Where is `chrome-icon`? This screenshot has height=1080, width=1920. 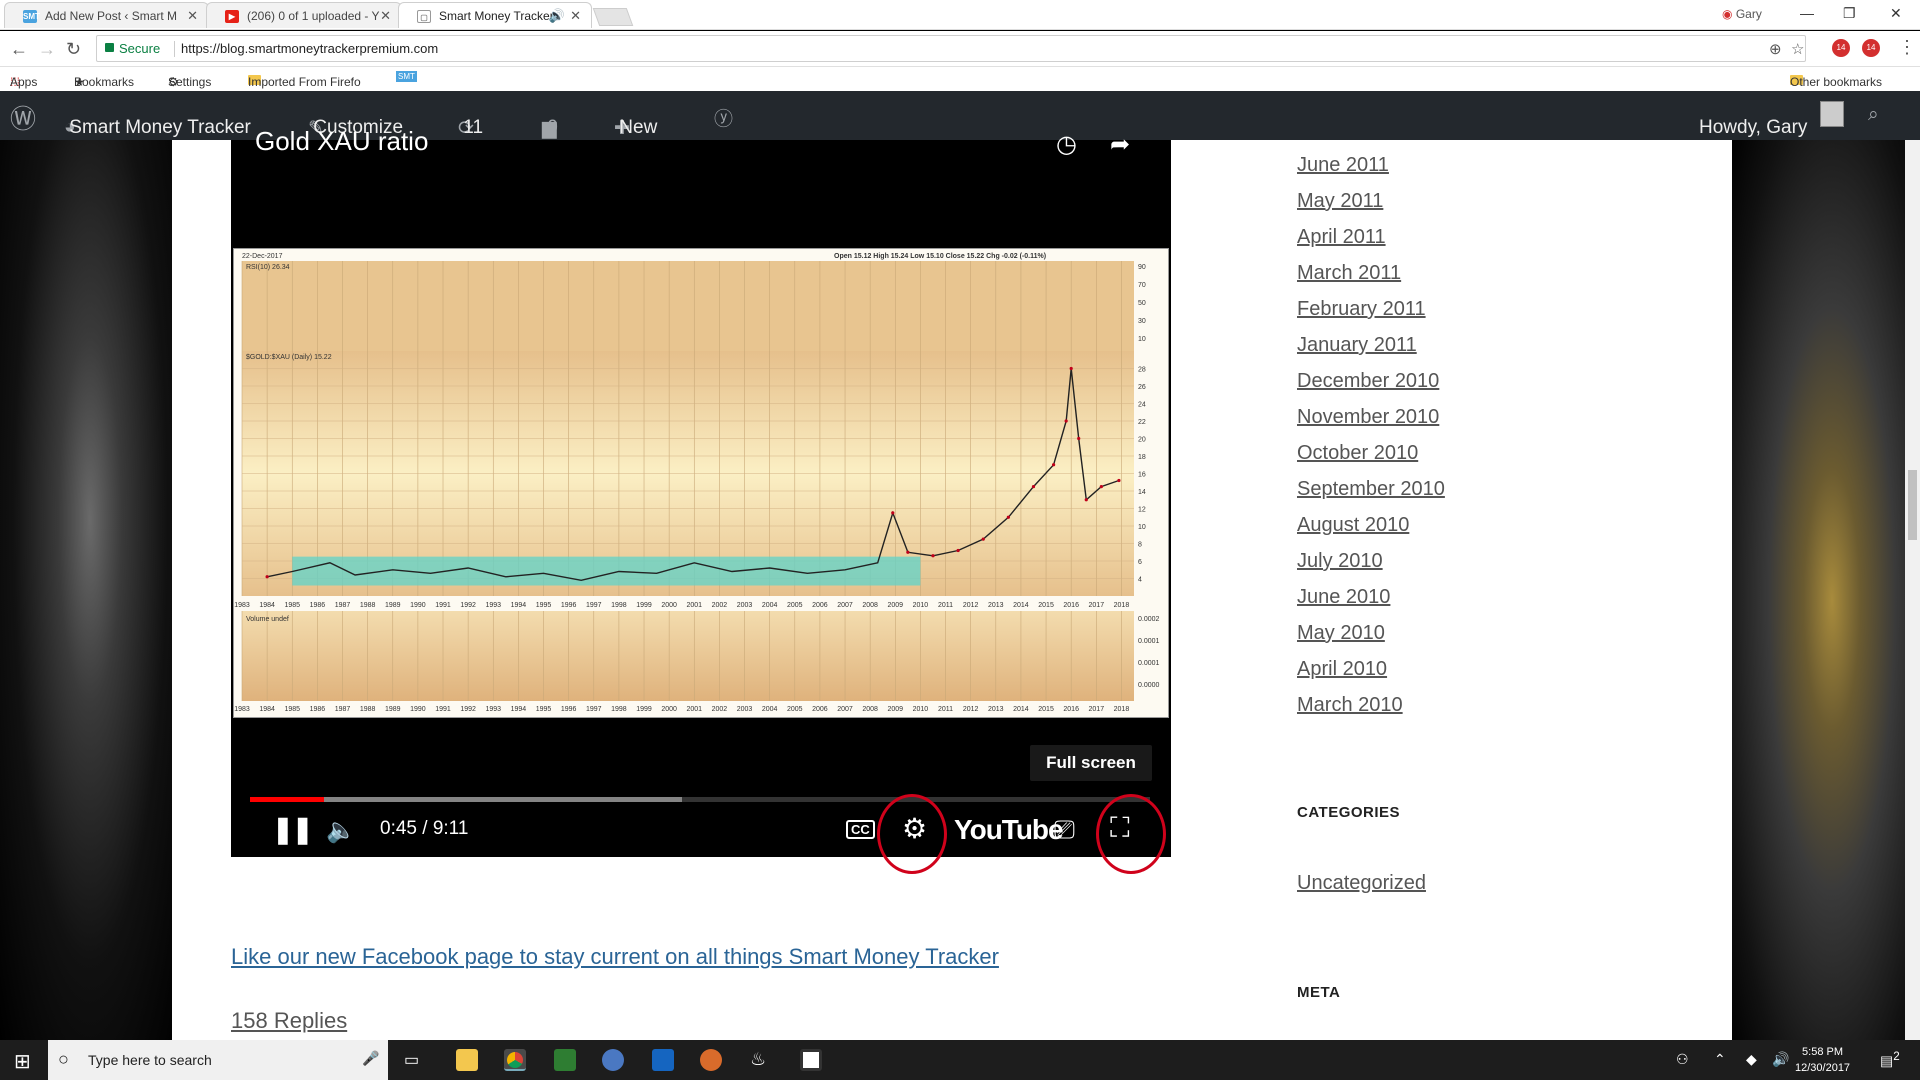
chrome-icon is located at coordinates (515, 1060).